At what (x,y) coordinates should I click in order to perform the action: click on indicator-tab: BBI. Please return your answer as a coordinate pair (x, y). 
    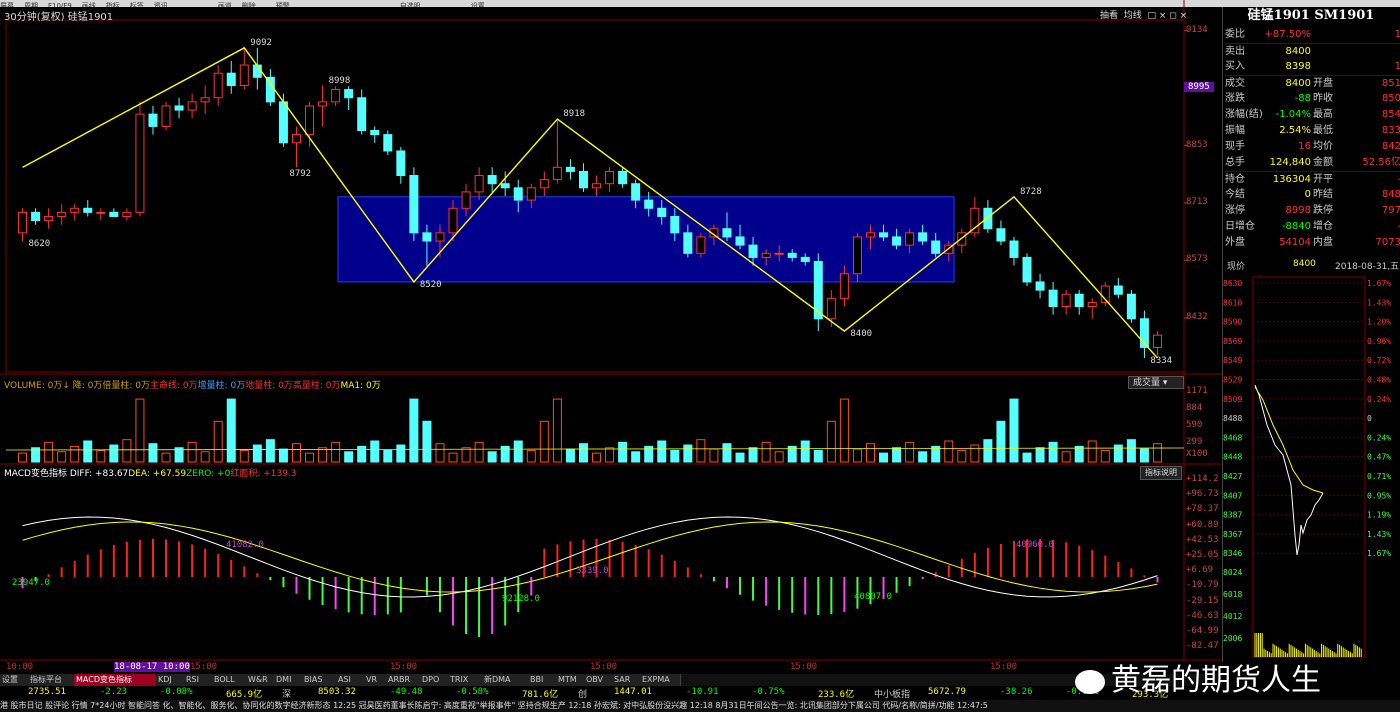
    Looking at the image, I should click on (542, 680).